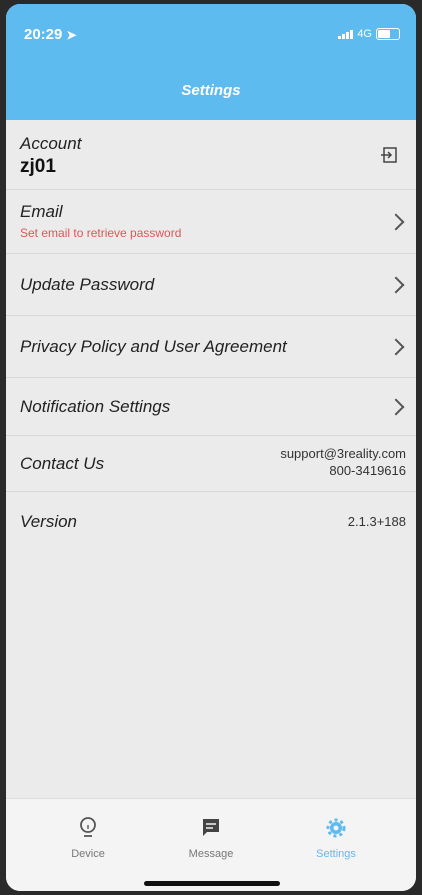 The width and height of the screenshot is (422, 895). What do you see at coordinates (43, 34) in the screenshot?
I see `status-time-text: 20:29` at bounding box center [43, 34].